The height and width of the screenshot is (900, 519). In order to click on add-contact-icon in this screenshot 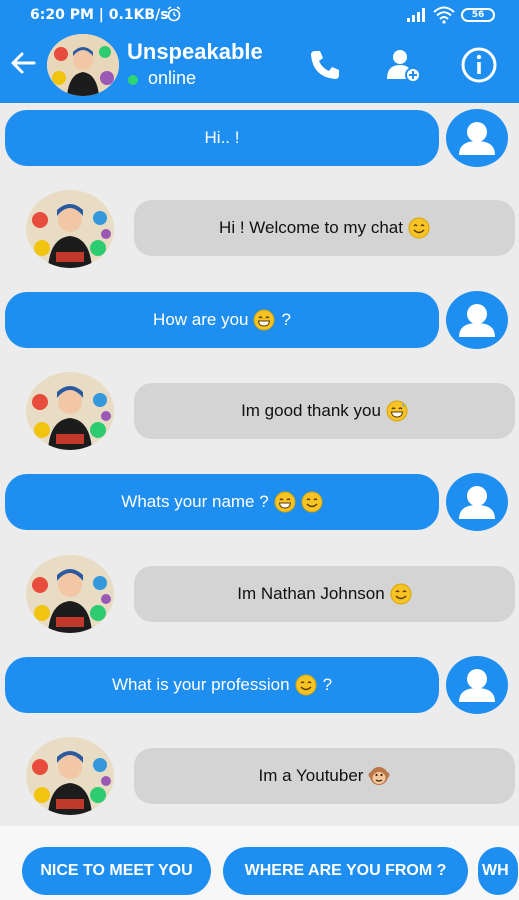, I will do `click(403, 65)`.